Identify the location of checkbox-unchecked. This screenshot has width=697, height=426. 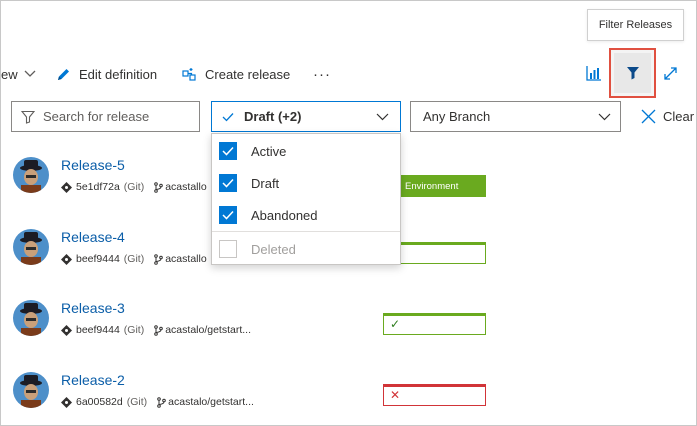
(228, 249).